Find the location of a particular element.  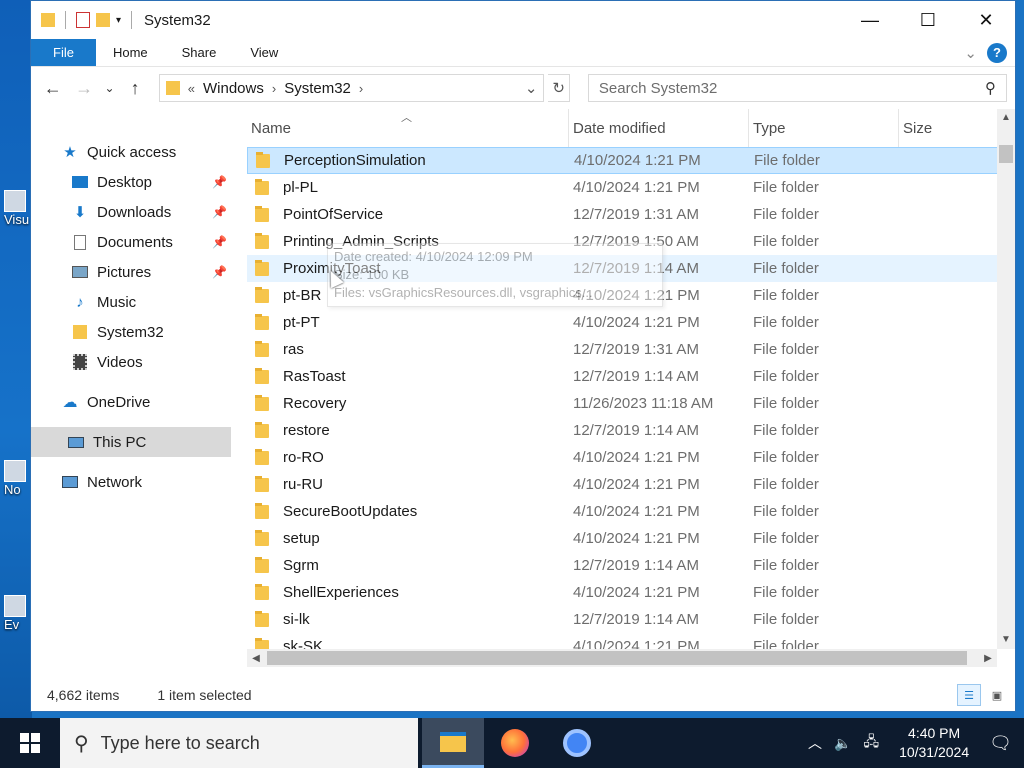

clock: 4:40 PM 10/31/2024 is located at coordinates (934, 743).